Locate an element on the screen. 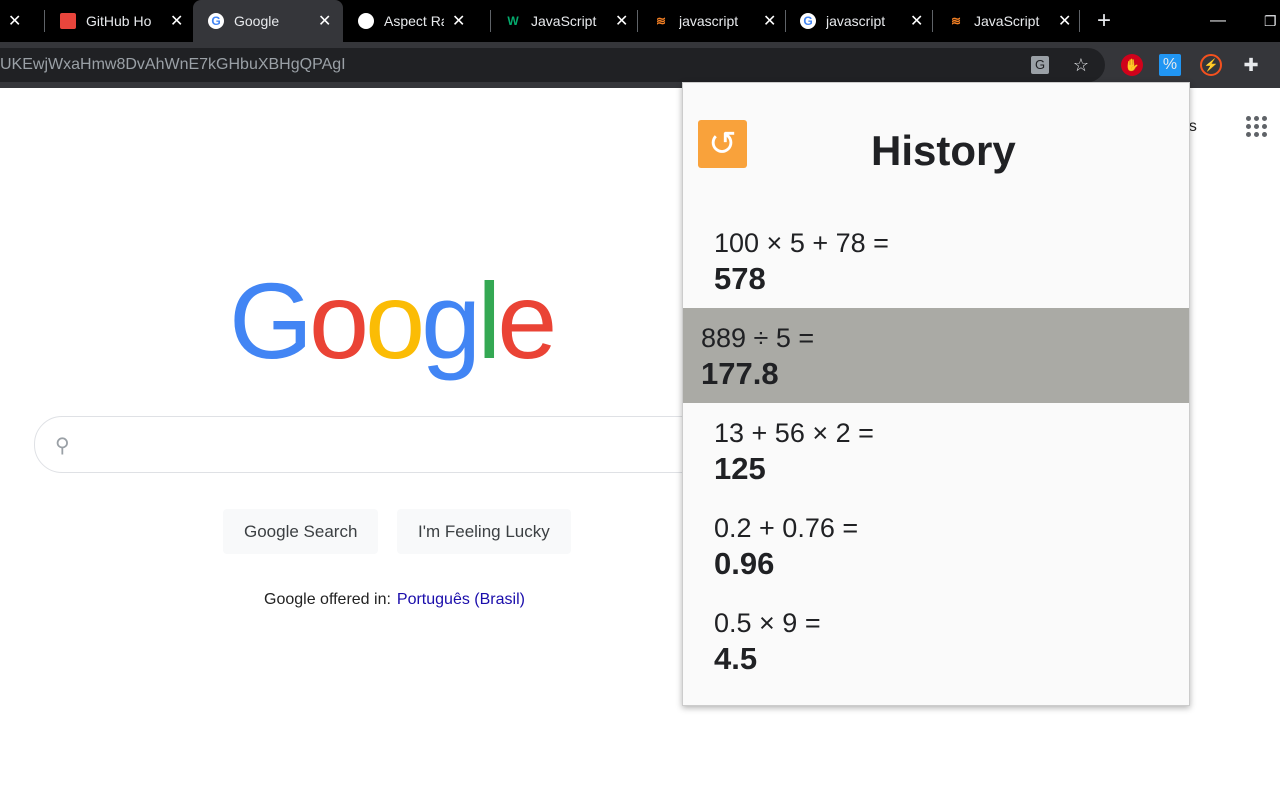 The width and height of the screenshot is (1280, 800). result: 578 is located at coordinates (740, 278).